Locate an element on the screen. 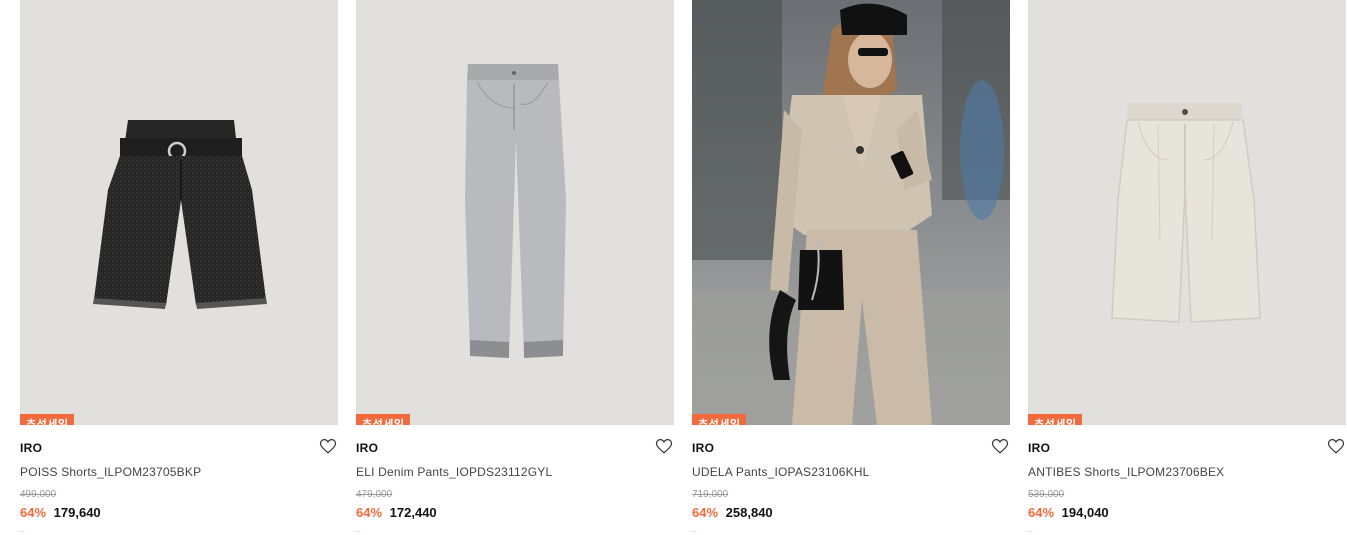 The width and height of the screenshot is (1347, 535). sale-price: 172,440 is located at coordinates (413, 512).